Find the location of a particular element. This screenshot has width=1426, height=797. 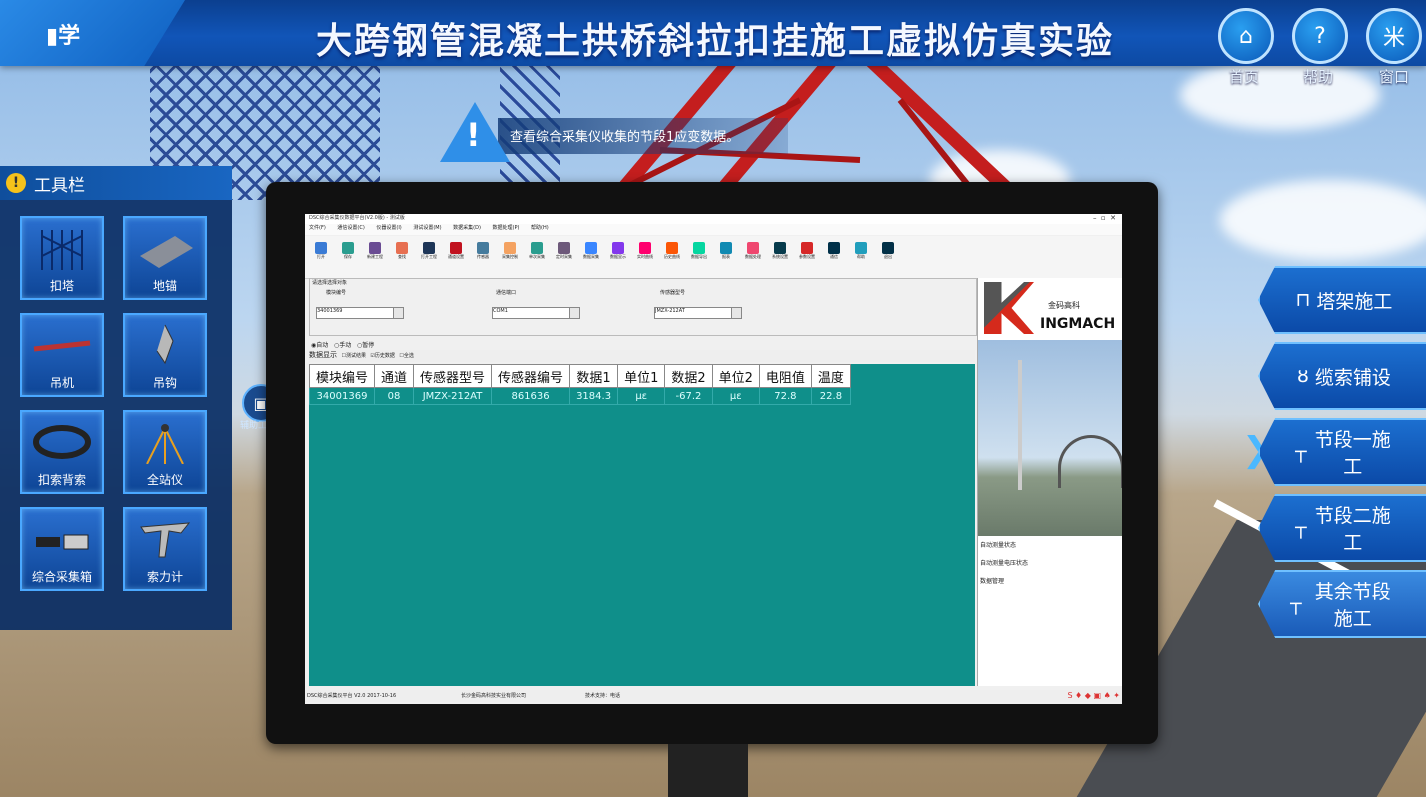

hook-tool-icon is located at coordinates (165, 344).